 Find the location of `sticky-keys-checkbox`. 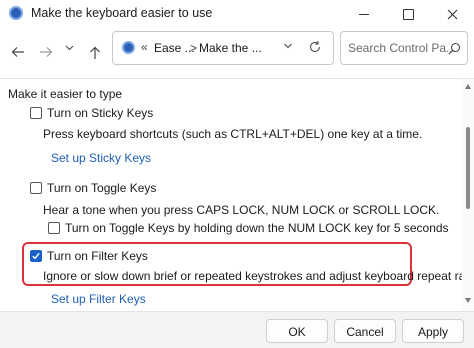

sticky-keys-checkbox is located at coordinates (36, 113).